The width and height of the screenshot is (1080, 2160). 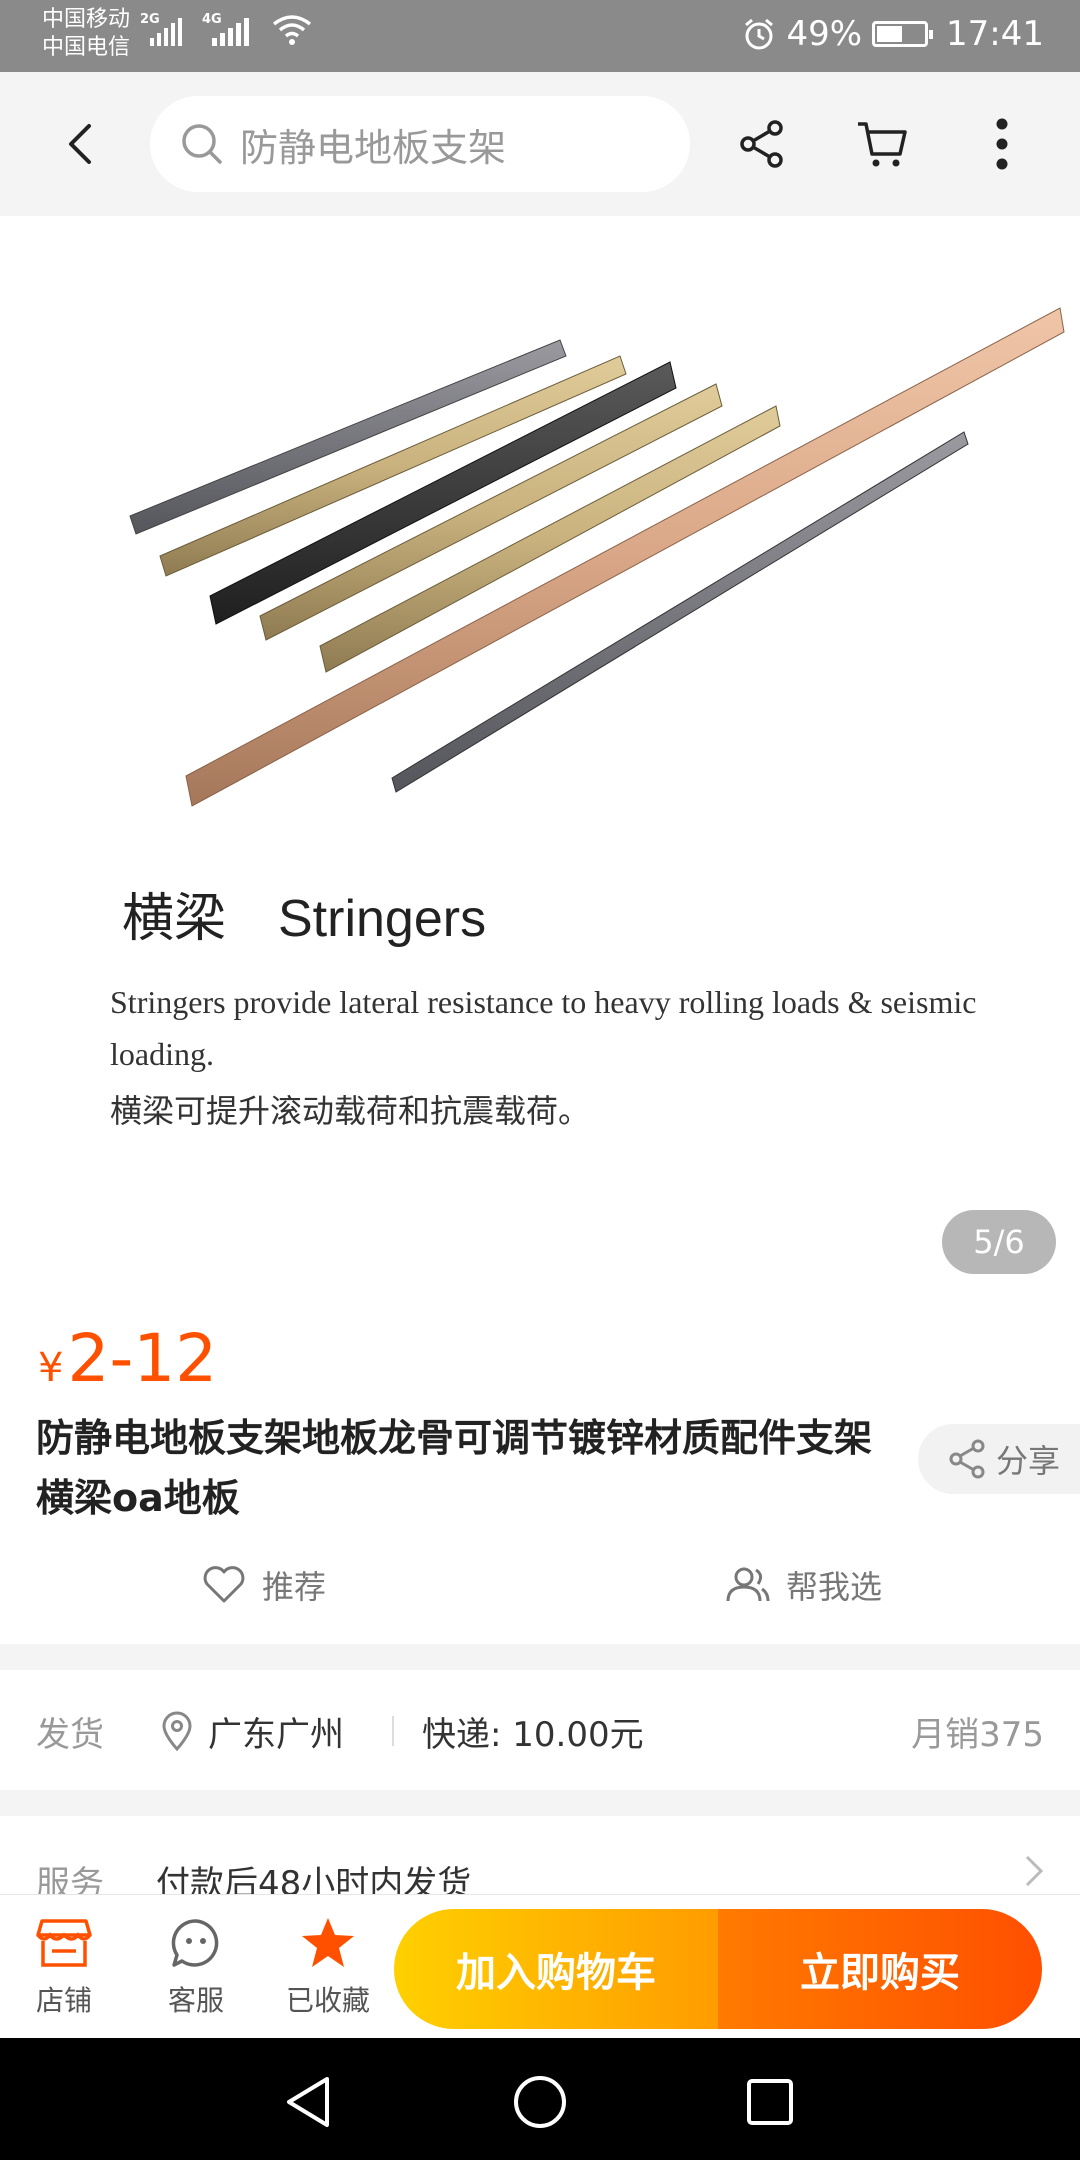 What do you see at coordinates (142, 1358) in the screenshot?
I see `price-range: 2-12` at bounding box center [142, 1358].